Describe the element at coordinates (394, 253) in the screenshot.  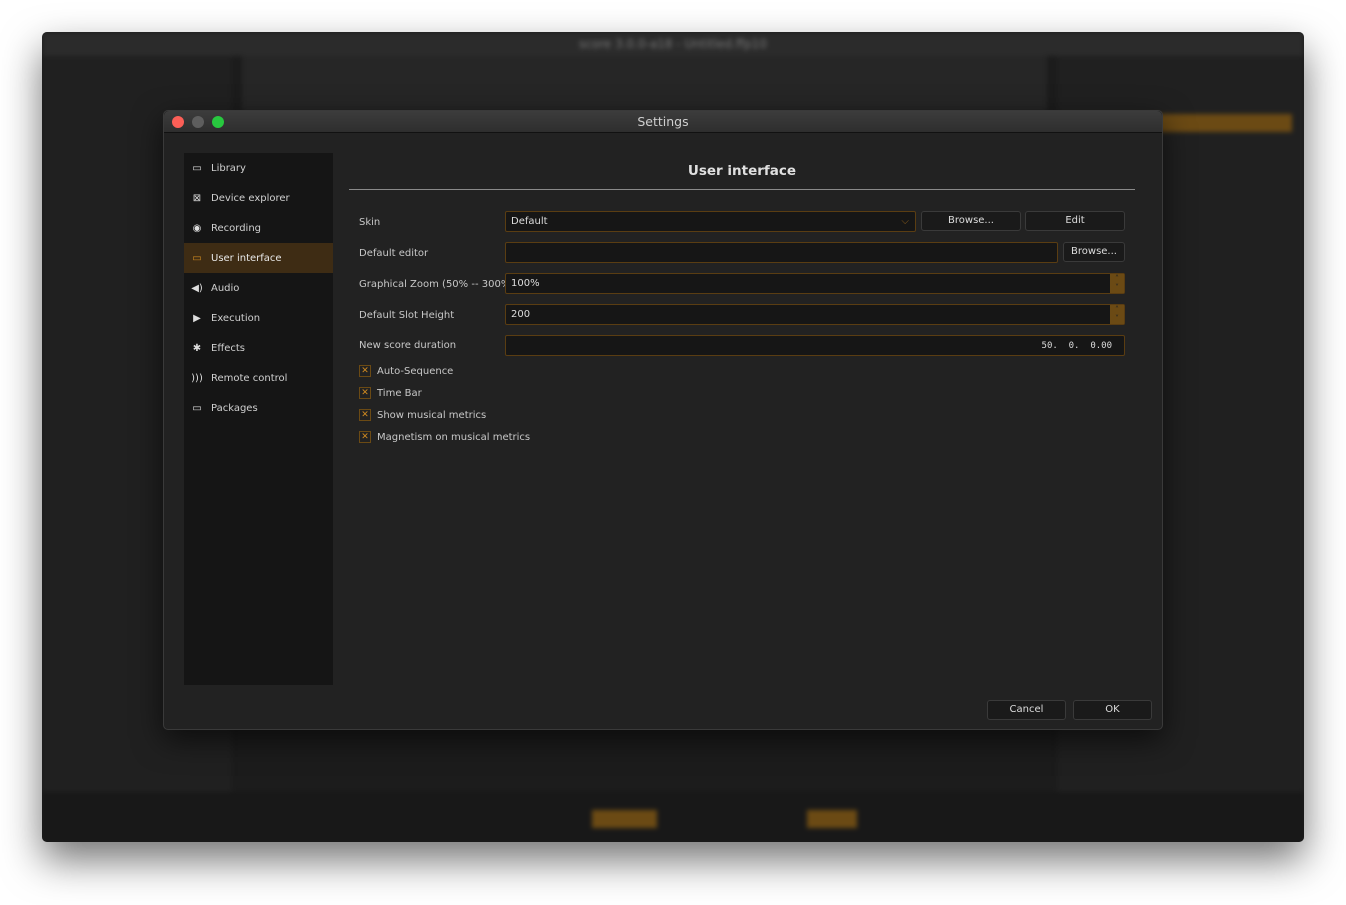
I see `default-editor-label: Default editor` at that location.